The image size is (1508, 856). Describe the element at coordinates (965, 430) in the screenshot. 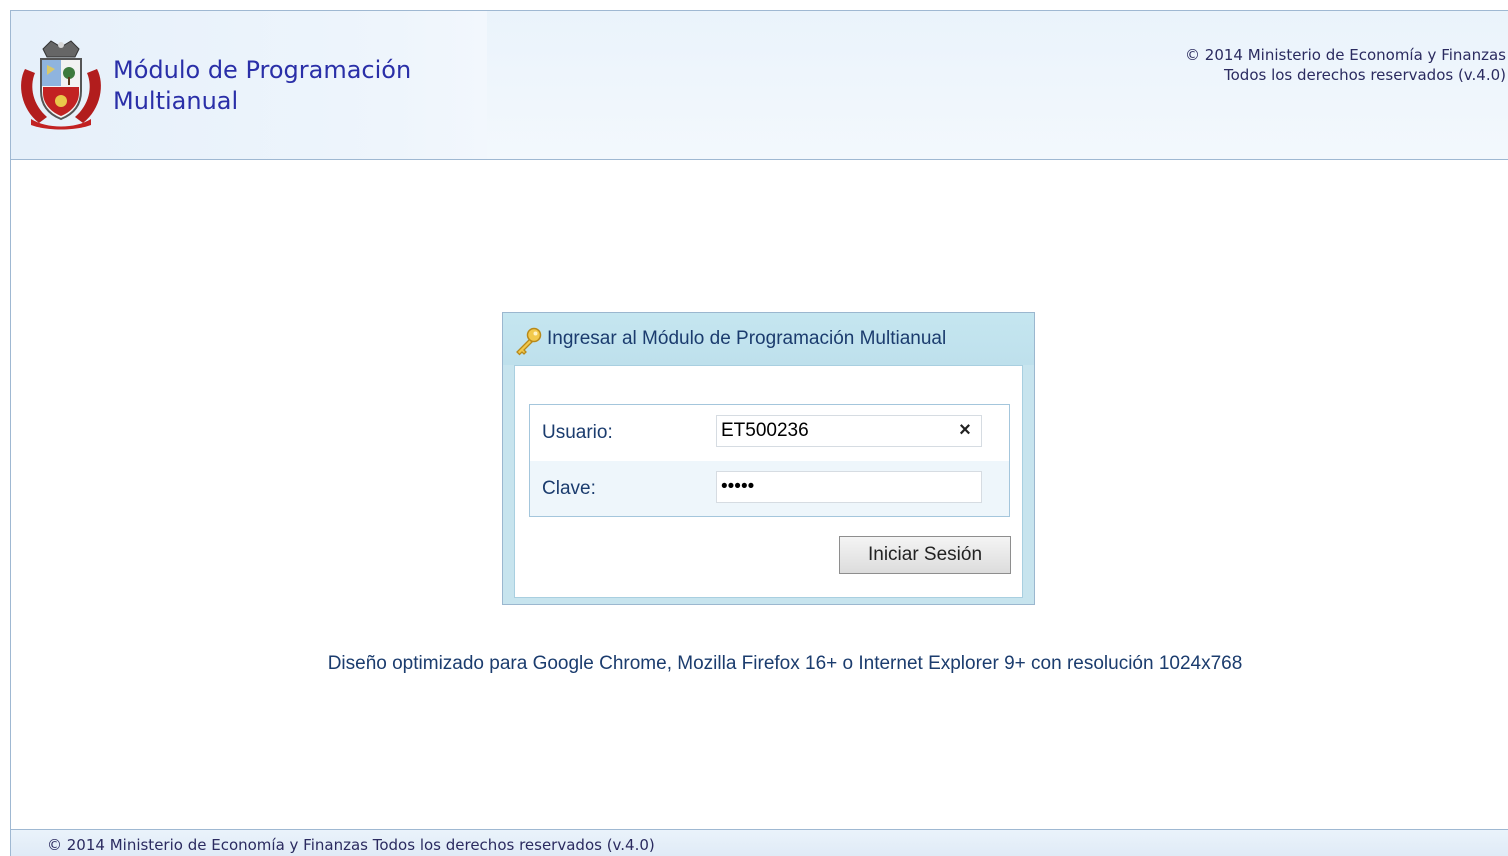

I see `clear-icon: ×` at that location.